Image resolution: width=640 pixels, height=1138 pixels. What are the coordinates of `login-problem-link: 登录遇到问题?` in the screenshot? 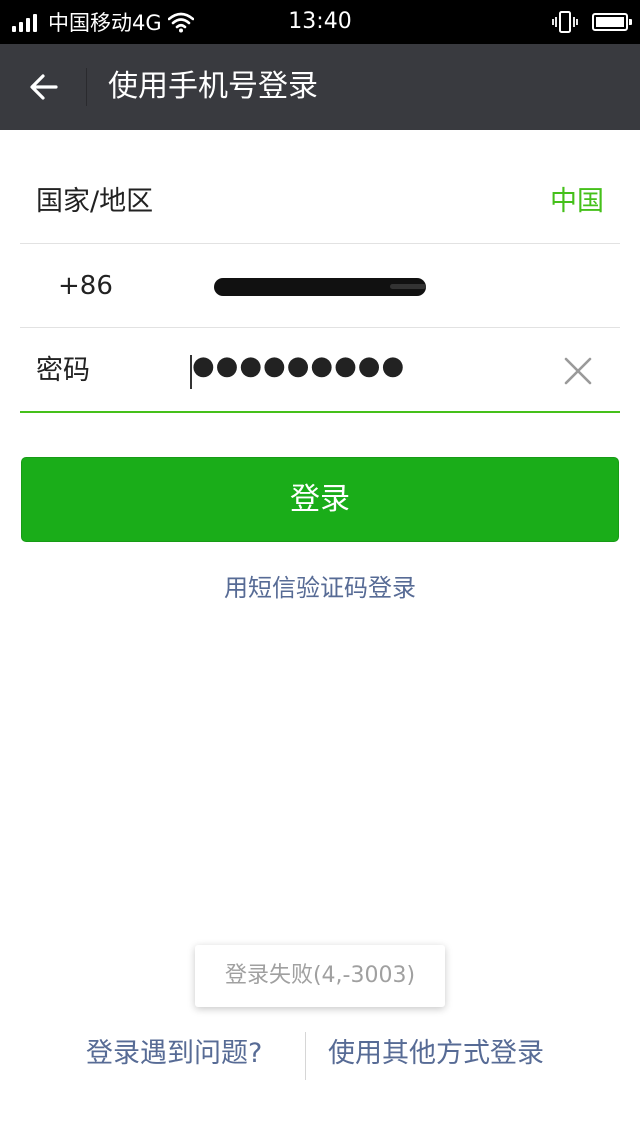 It's located at (174, 1054).